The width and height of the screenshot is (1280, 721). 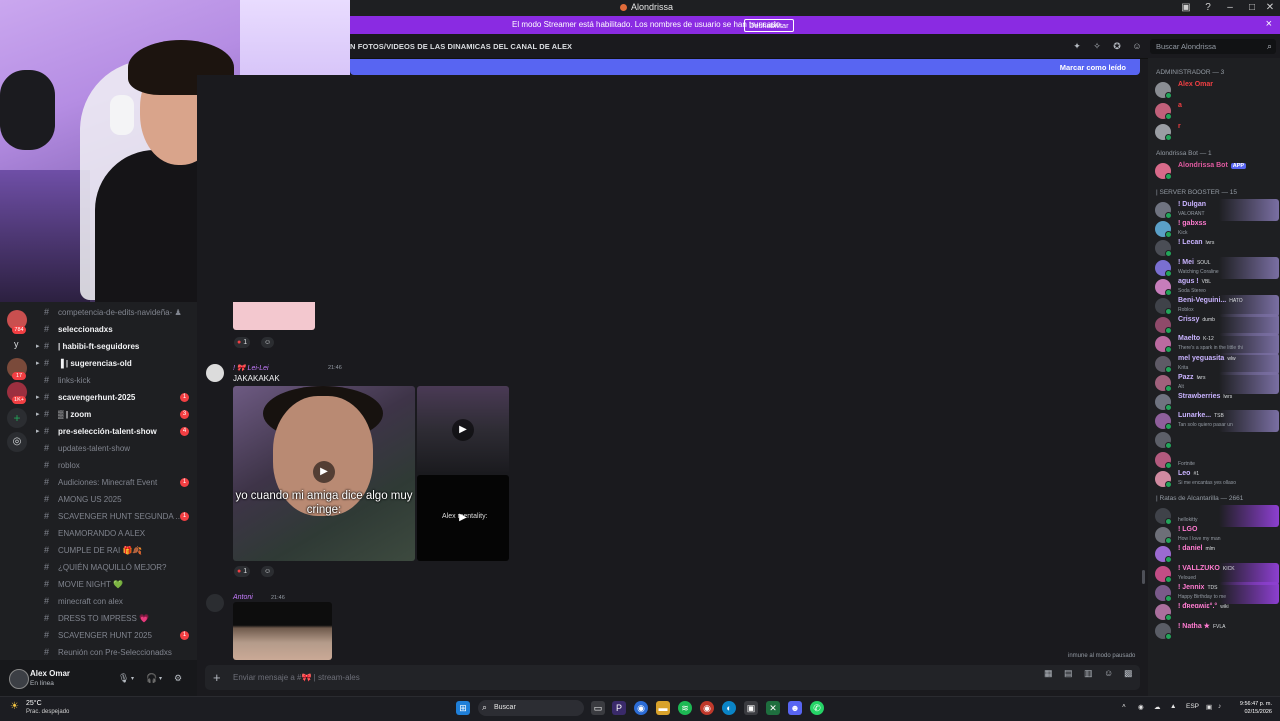 What do you see at coordinates (795, 708) in the screenshot?
I see `discord-icon: ☻` at bounding box center [795, 708].